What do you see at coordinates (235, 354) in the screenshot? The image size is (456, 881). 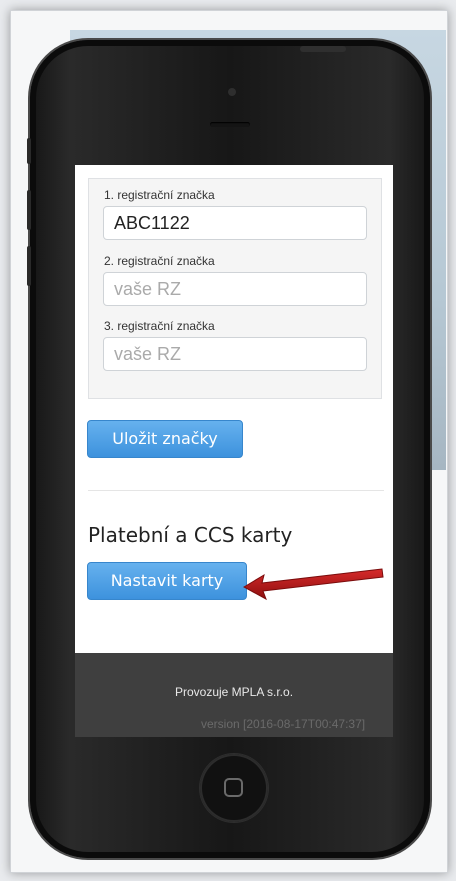 I see `plate3-input: vaše RZ` at bounding box center [235, 354].